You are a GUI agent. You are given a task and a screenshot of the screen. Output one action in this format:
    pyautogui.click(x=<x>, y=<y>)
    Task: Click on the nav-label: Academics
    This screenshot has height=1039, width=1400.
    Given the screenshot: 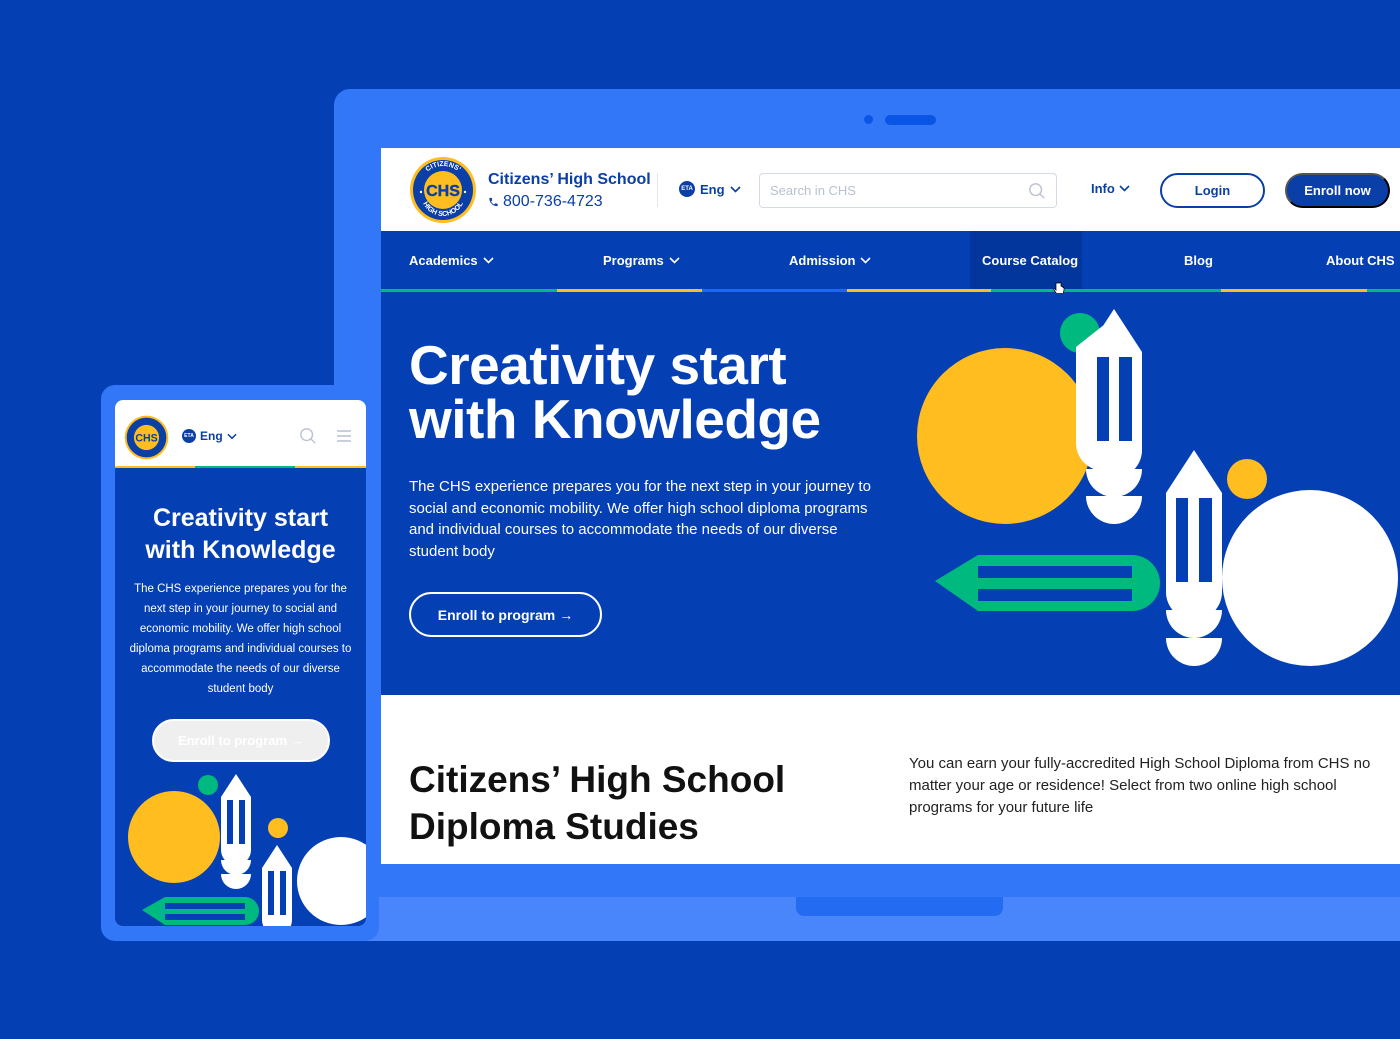 What is the action you would take?
    pyautogui.click(x=443, y=260)
    